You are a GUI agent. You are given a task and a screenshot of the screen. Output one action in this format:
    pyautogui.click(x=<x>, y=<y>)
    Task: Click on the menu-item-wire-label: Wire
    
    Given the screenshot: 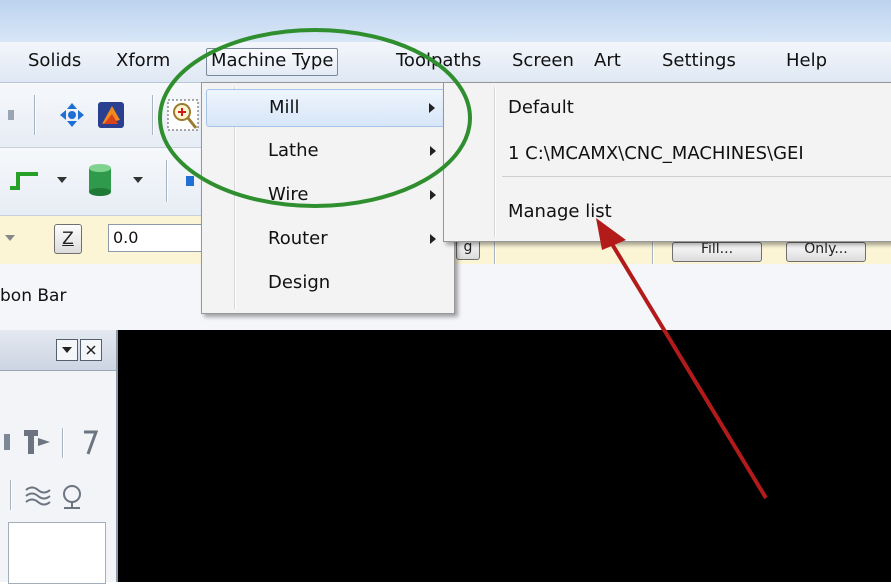 What is the action you would take?
    pyautogui.click(x=288, y=194)
    